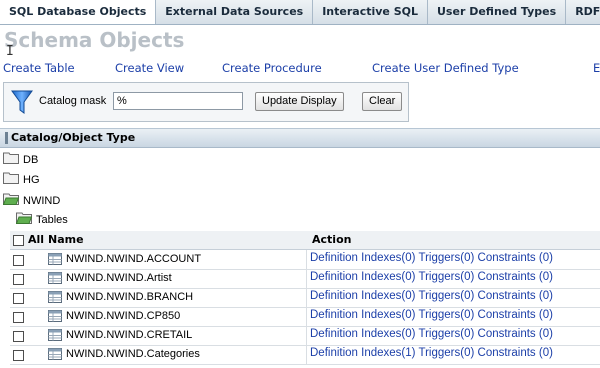 The image size is (600, 368). I want to click on tab-rdf-views: RDF Vie, so click(583, 12).